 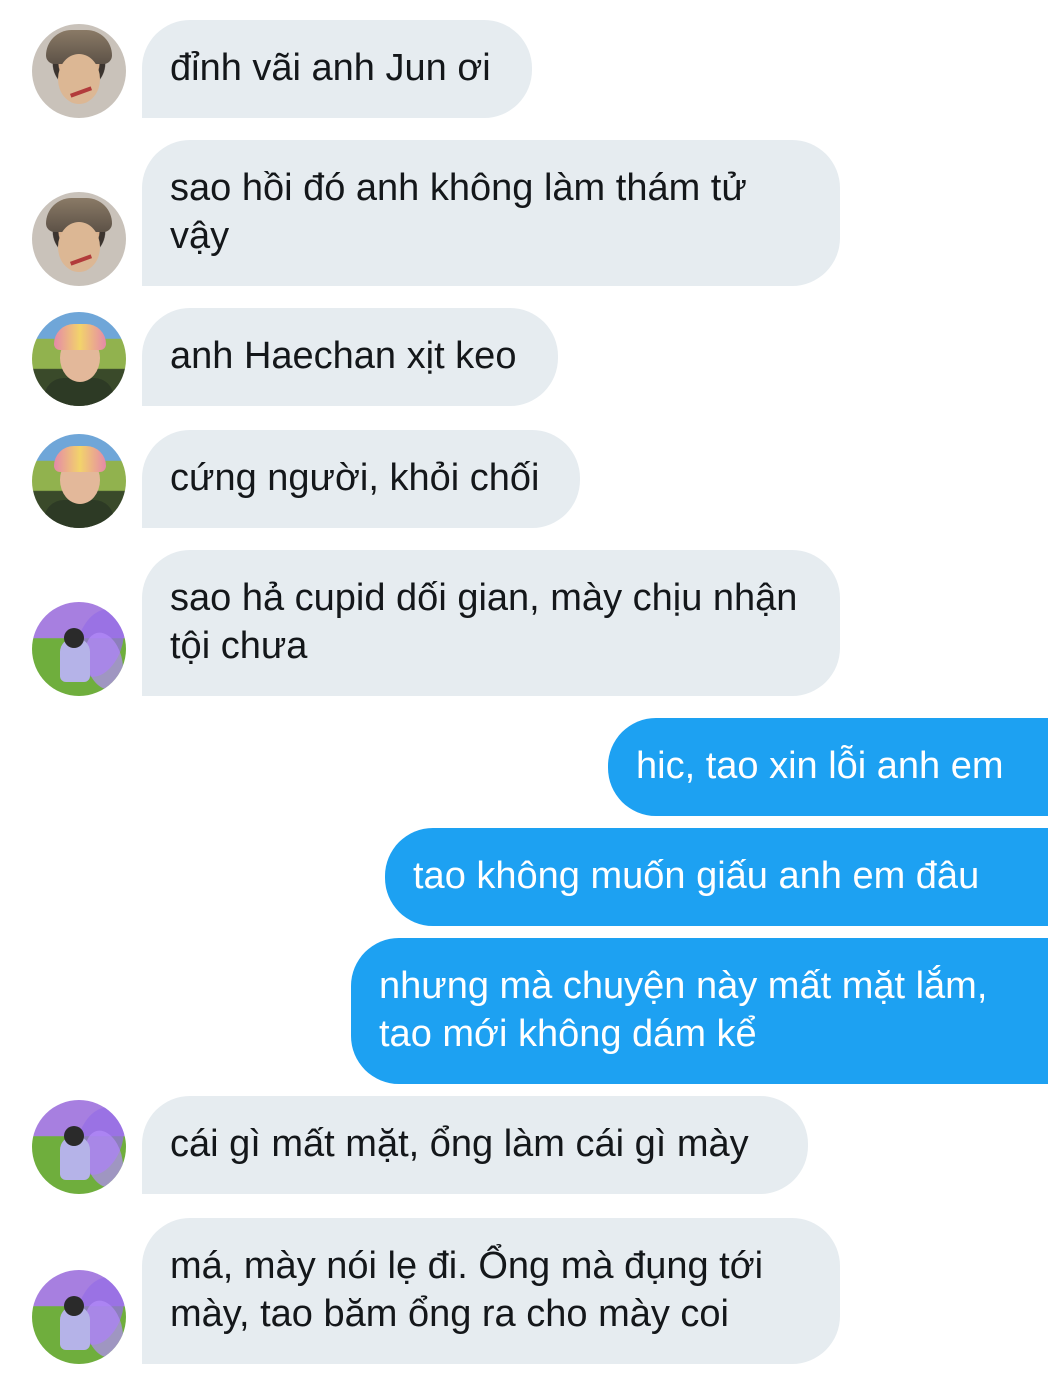 I want to click on incoming-message-bubble: sao hồi đó anh không làm thám tử vậy, so click(x=491, y=213).